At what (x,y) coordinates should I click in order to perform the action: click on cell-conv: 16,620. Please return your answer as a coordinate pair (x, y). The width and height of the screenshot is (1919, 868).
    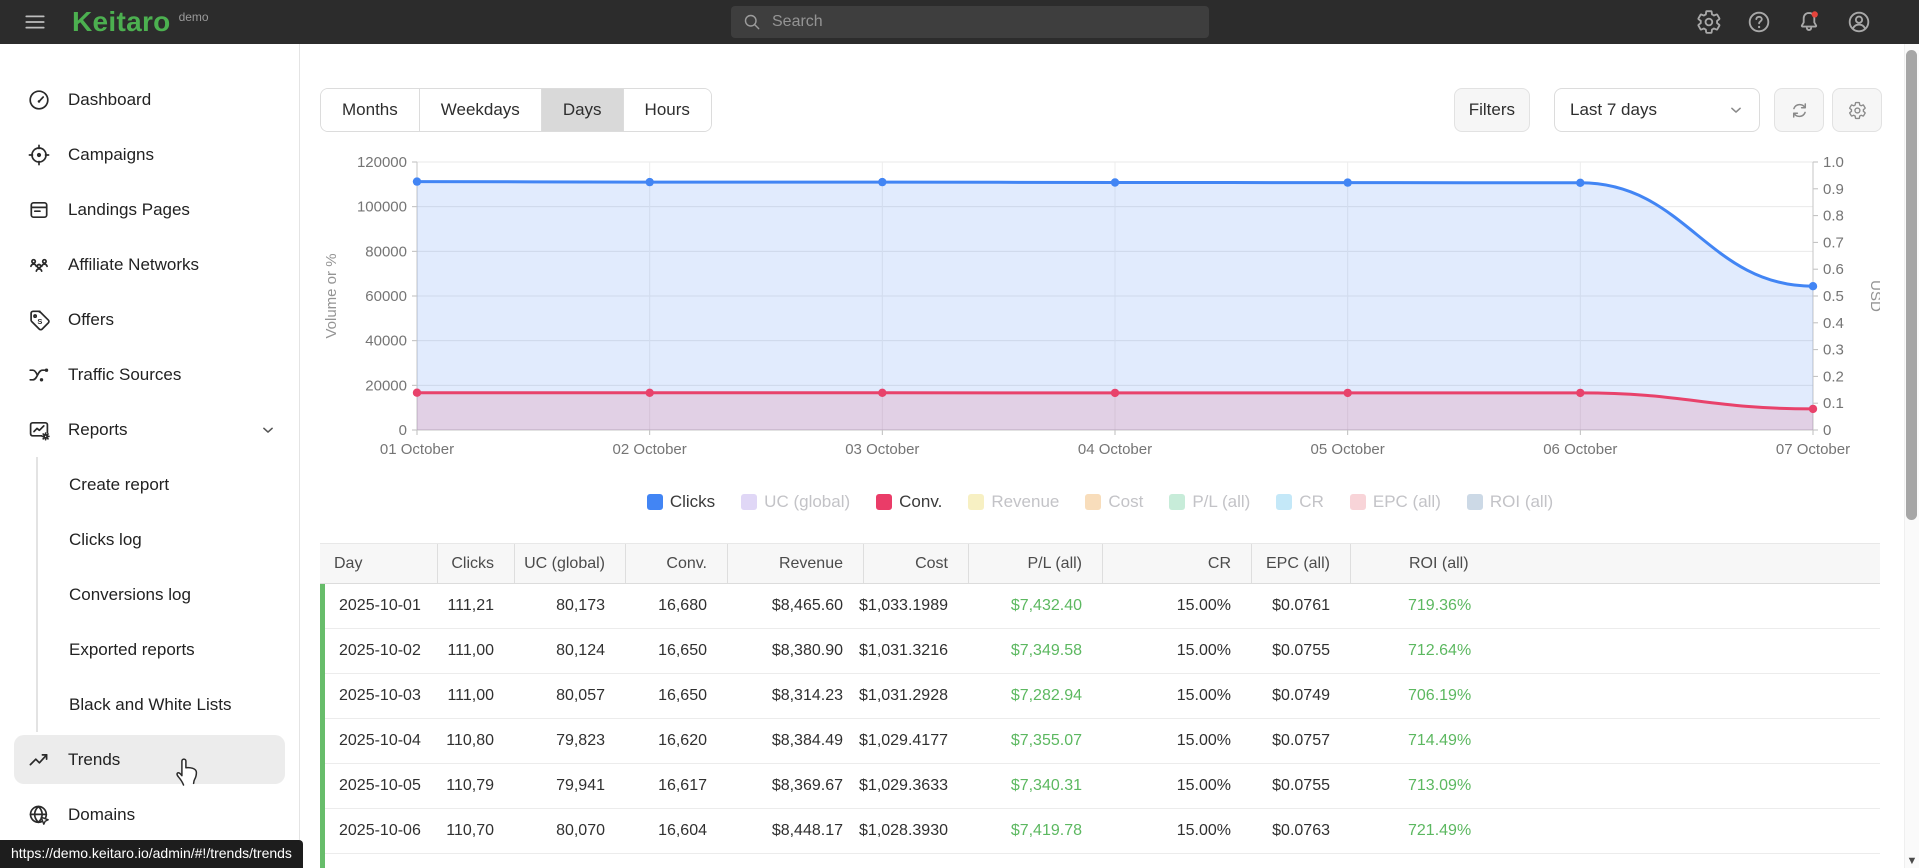
    Looking at the image, I should click on (682, 740).